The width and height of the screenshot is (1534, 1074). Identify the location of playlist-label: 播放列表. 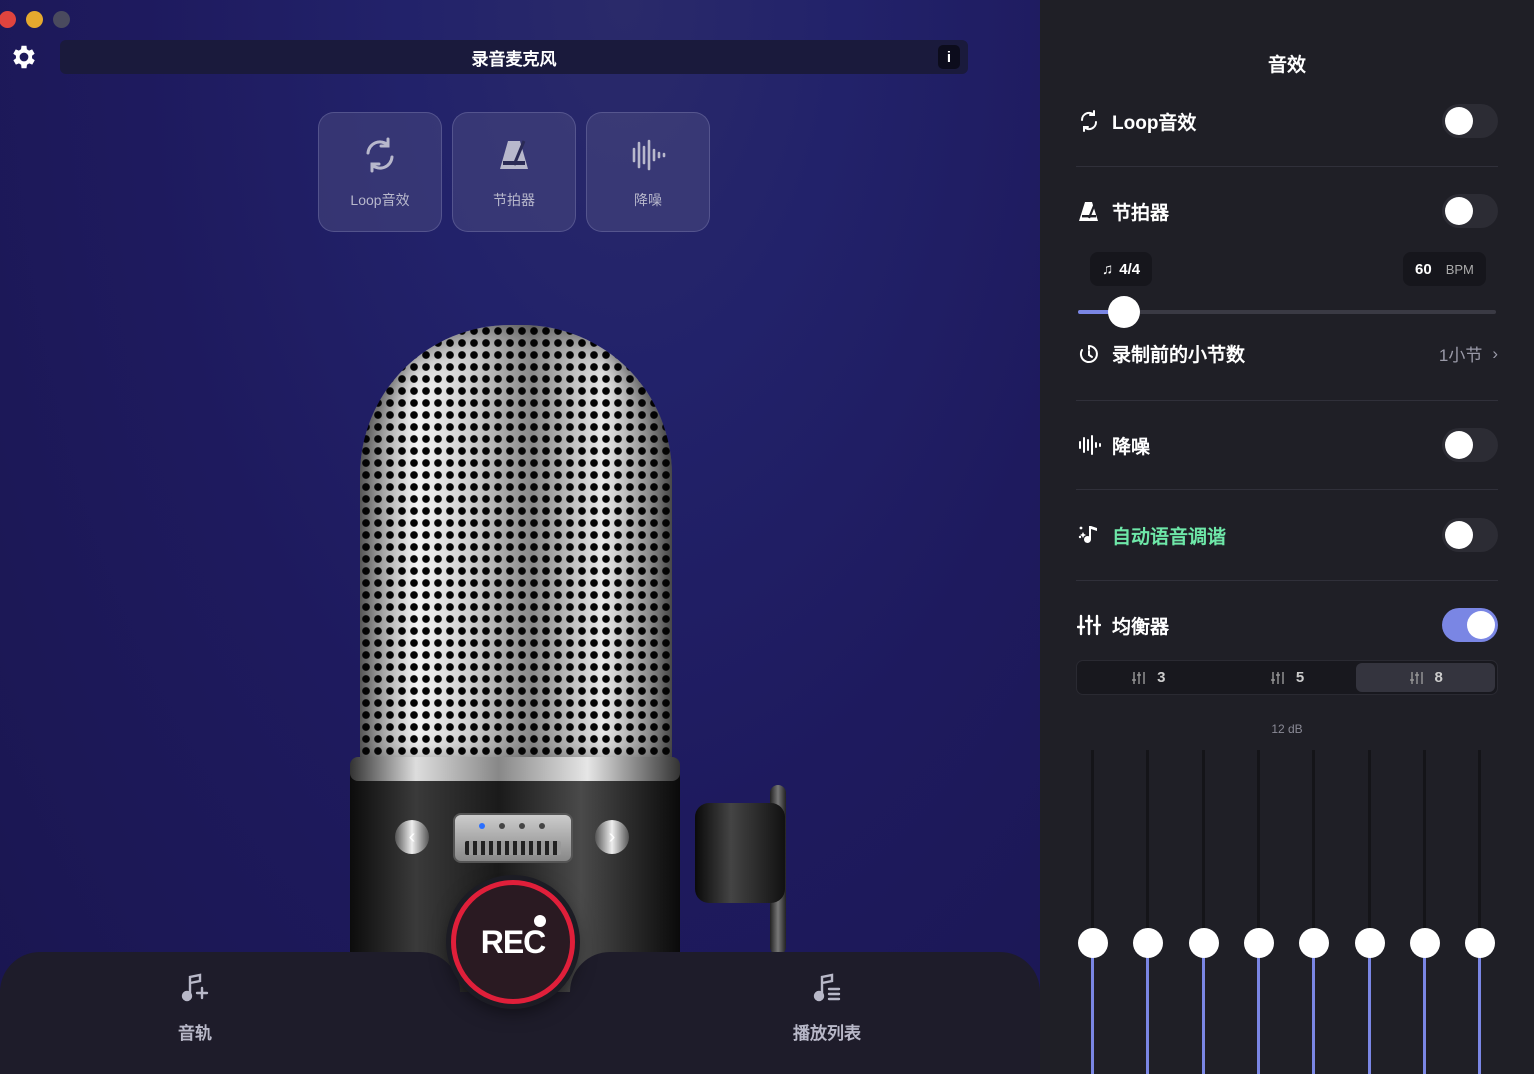
(827, 1033).